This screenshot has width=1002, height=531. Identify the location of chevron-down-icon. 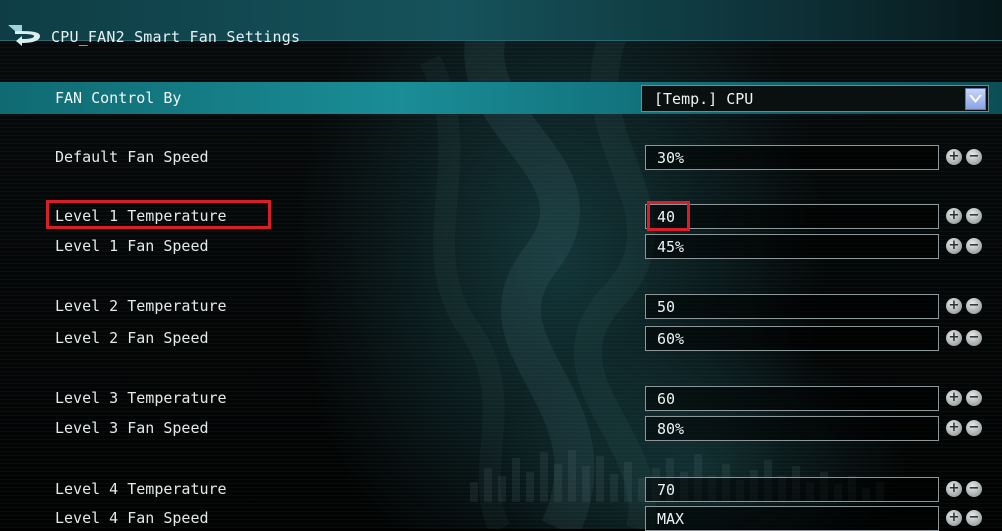
(975, 99).